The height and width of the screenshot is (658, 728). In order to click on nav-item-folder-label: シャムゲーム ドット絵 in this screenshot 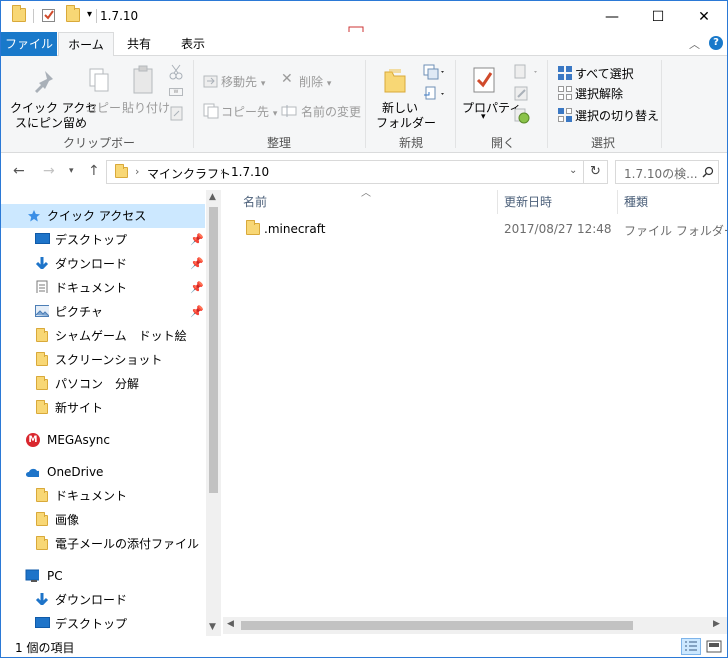, I will do `click(121, 336)`.